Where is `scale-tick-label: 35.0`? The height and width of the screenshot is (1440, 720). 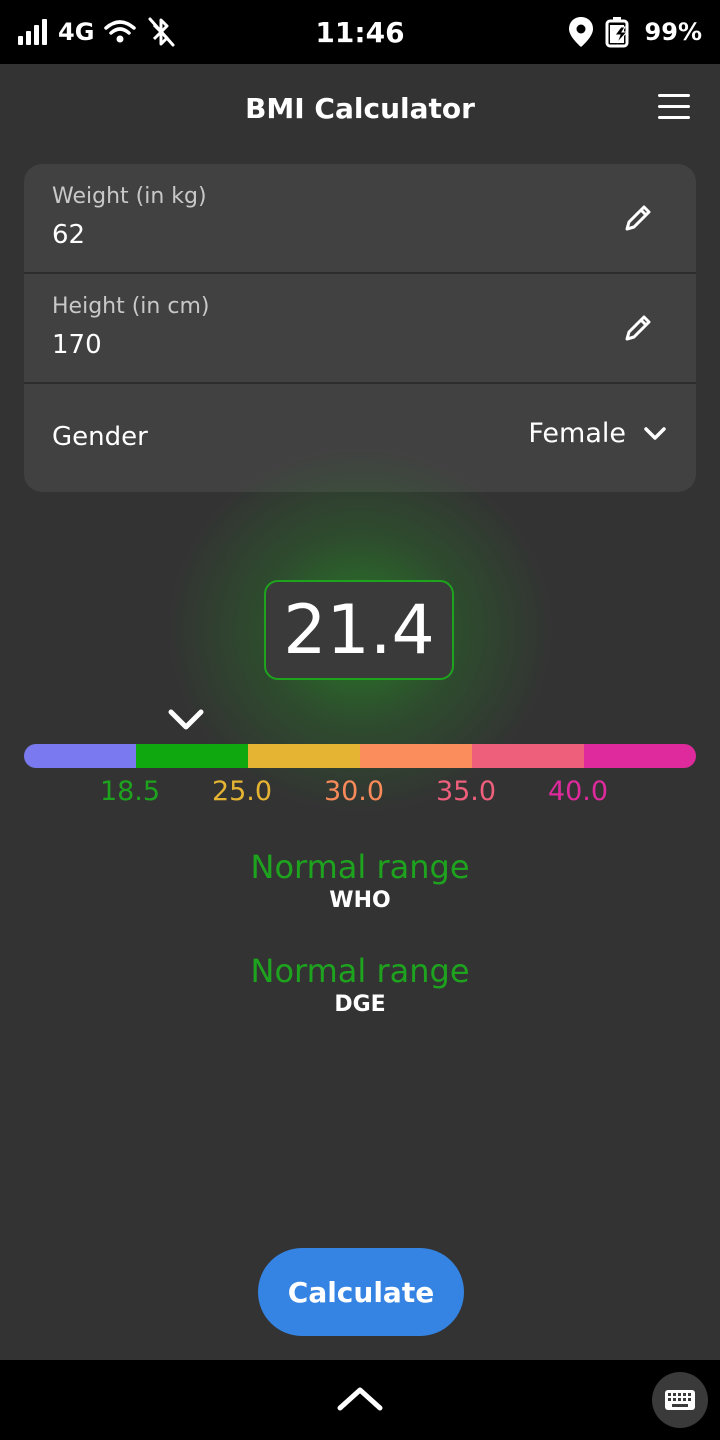 scale-tick-label: 35.0 is located at coordinates (466, 791).